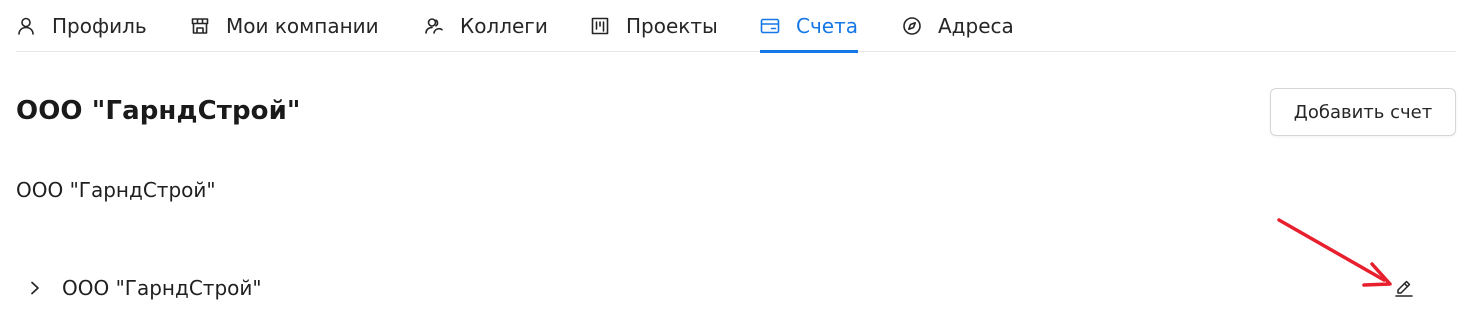  What do you see at coordinates (600, 26) in the screenshot?
I see `kanban-icon` at bounding box center [600, 26].